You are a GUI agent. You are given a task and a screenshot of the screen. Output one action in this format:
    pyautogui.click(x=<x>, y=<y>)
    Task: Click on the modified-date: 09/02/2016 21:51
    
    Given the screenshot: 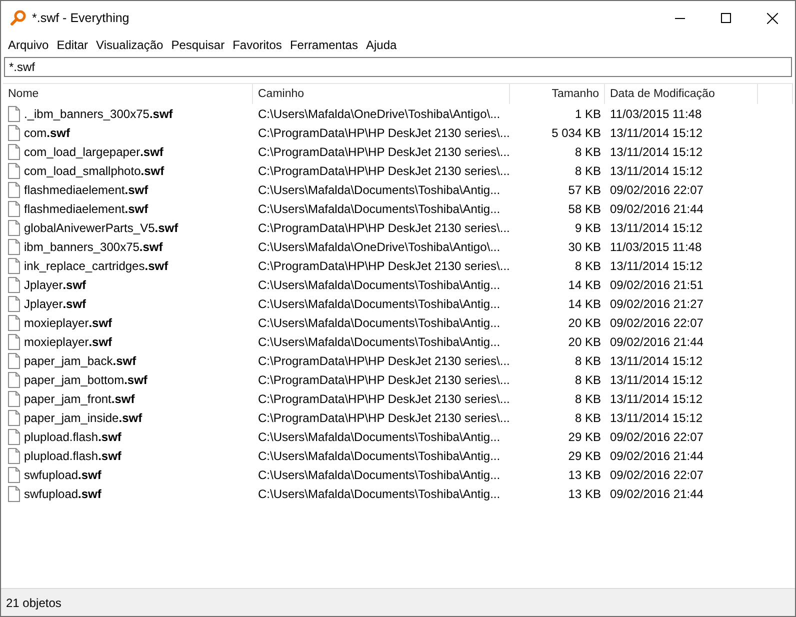 What is the action you would take?
    pyautogui.click(x=656, y=285)
    